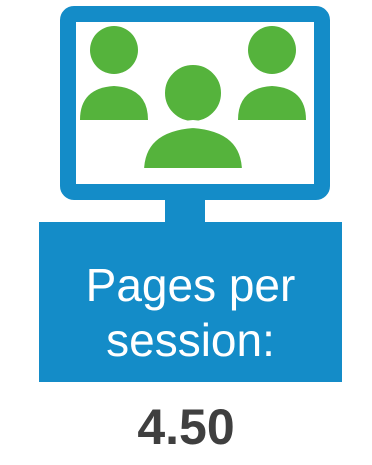 This screenshot has height=465, width=372. I want to click on stat-label-line-1: Pages per, so click(190, 285).